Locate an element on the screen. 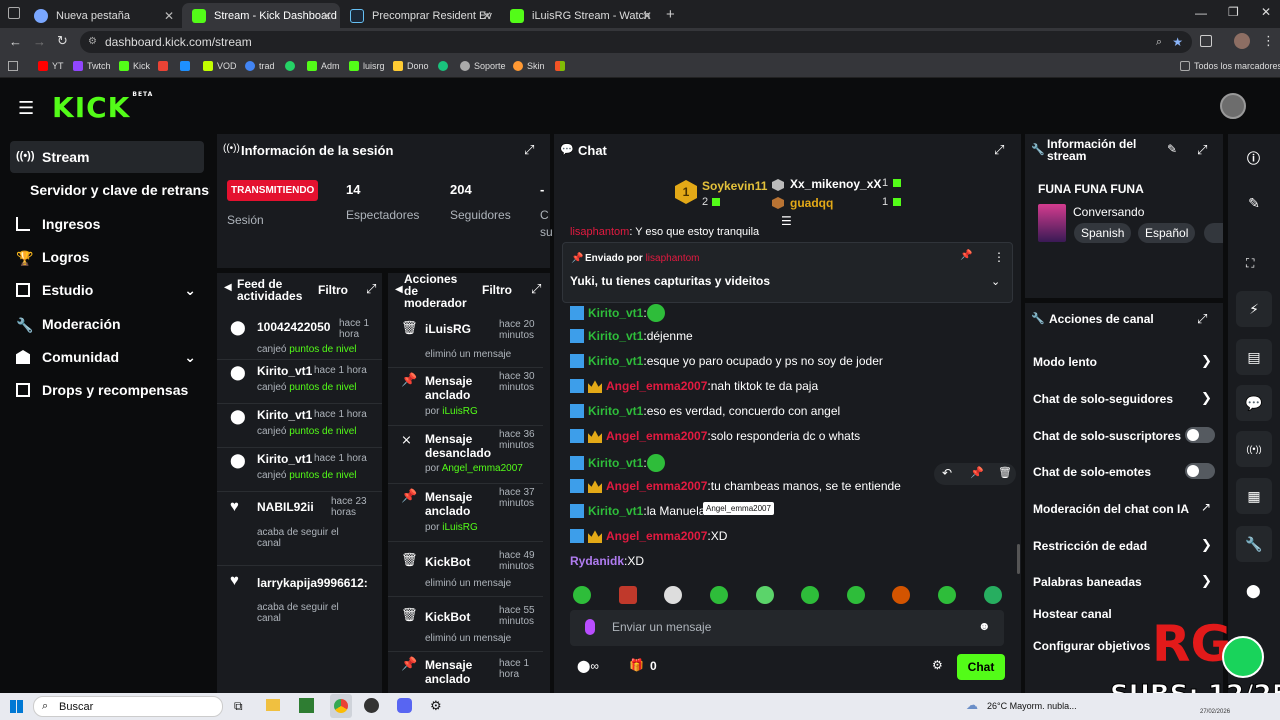 This screenshot has width=1280, height=720. bookmark-gmail is located at coordinates (165, 66).